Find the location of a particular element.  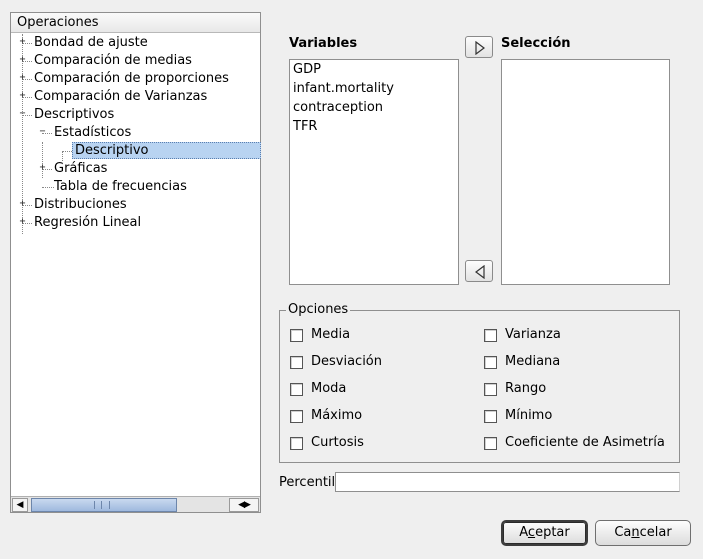

tree-item-label: Gráficas is located at coordinates (81, 168).